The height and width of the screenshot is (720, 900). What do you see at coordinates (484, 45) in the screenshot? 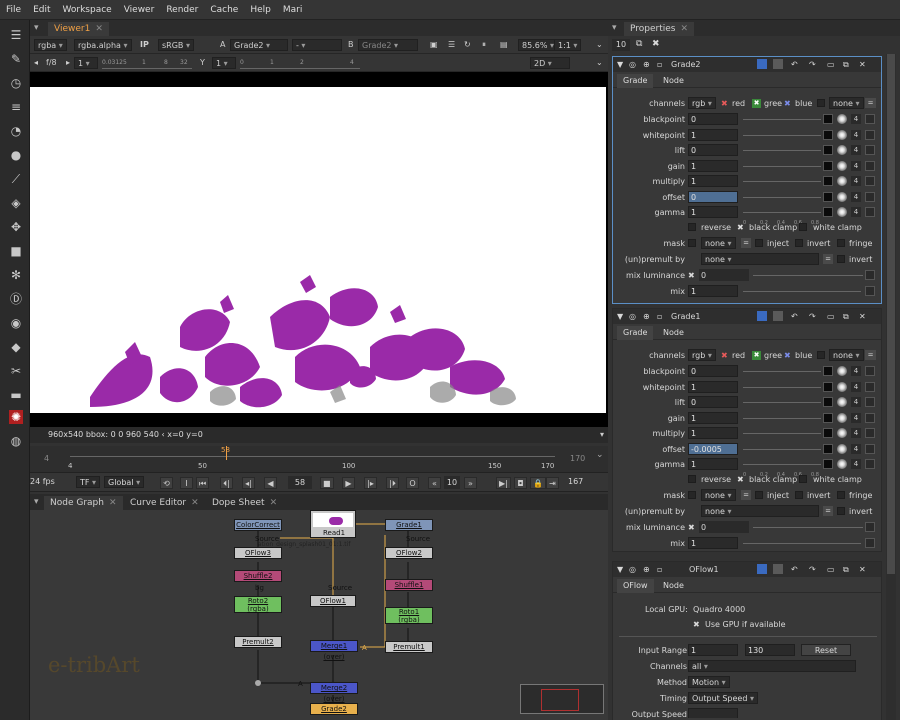
I see `pause-icon: ⏸` at bounding box center [484, 45].